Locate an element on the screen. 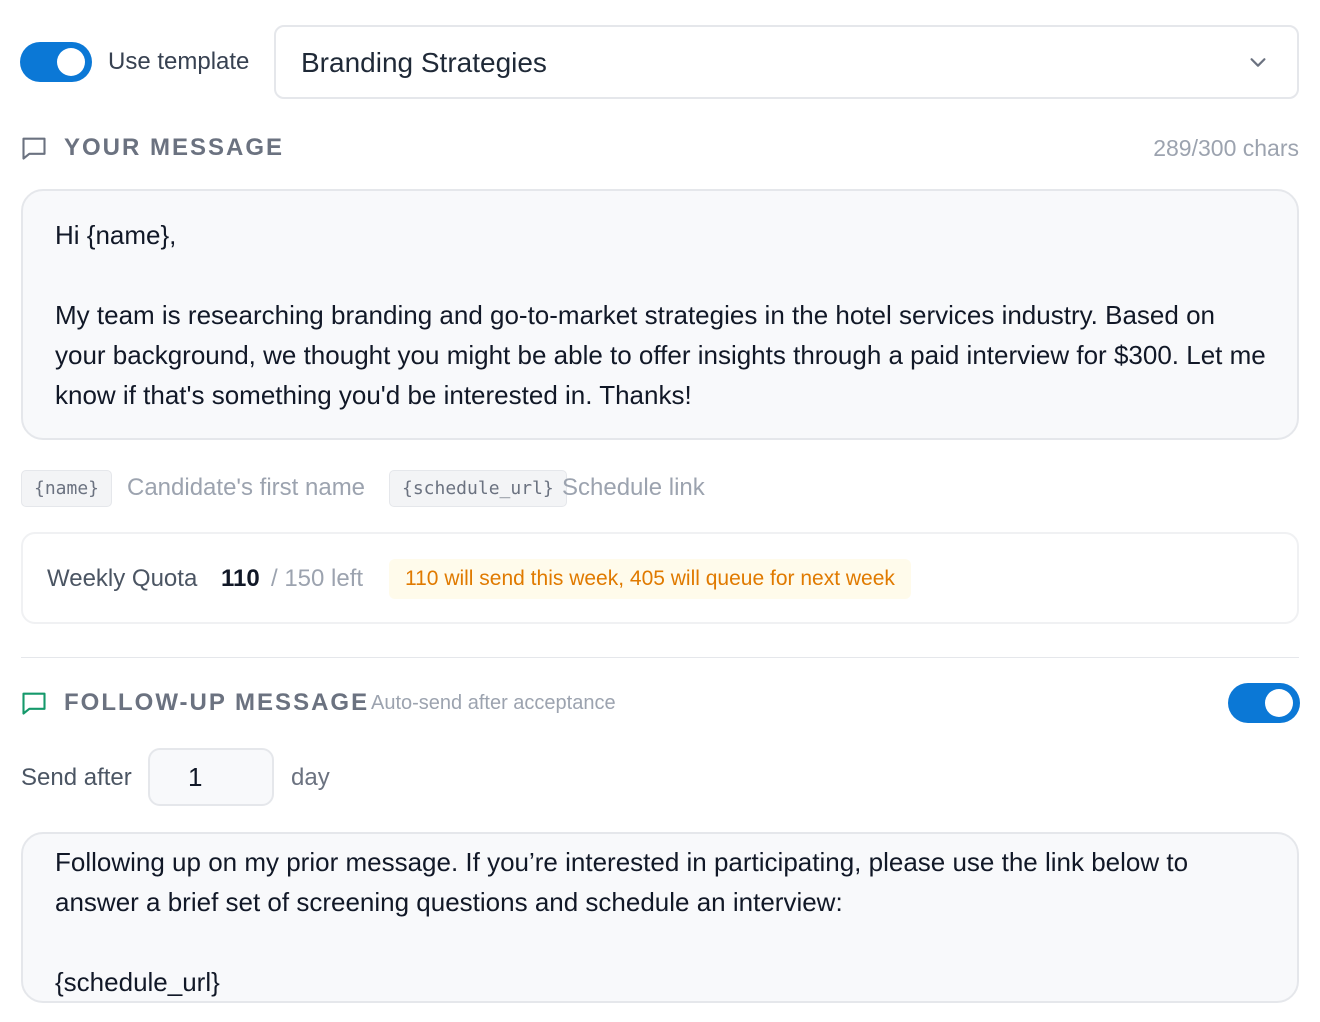  followup-toggle is located at coordinates (1264, 703).